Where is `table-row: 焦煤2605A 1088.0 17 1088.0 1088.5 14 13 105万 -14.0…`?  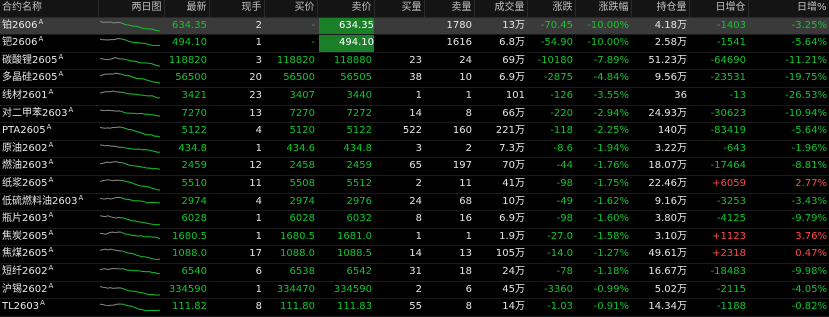
table-row: 焦煤2605A 1088.0 17 1088.0 1088.5 14 13 105万 -14.0… is located at coordinates (414, 255).